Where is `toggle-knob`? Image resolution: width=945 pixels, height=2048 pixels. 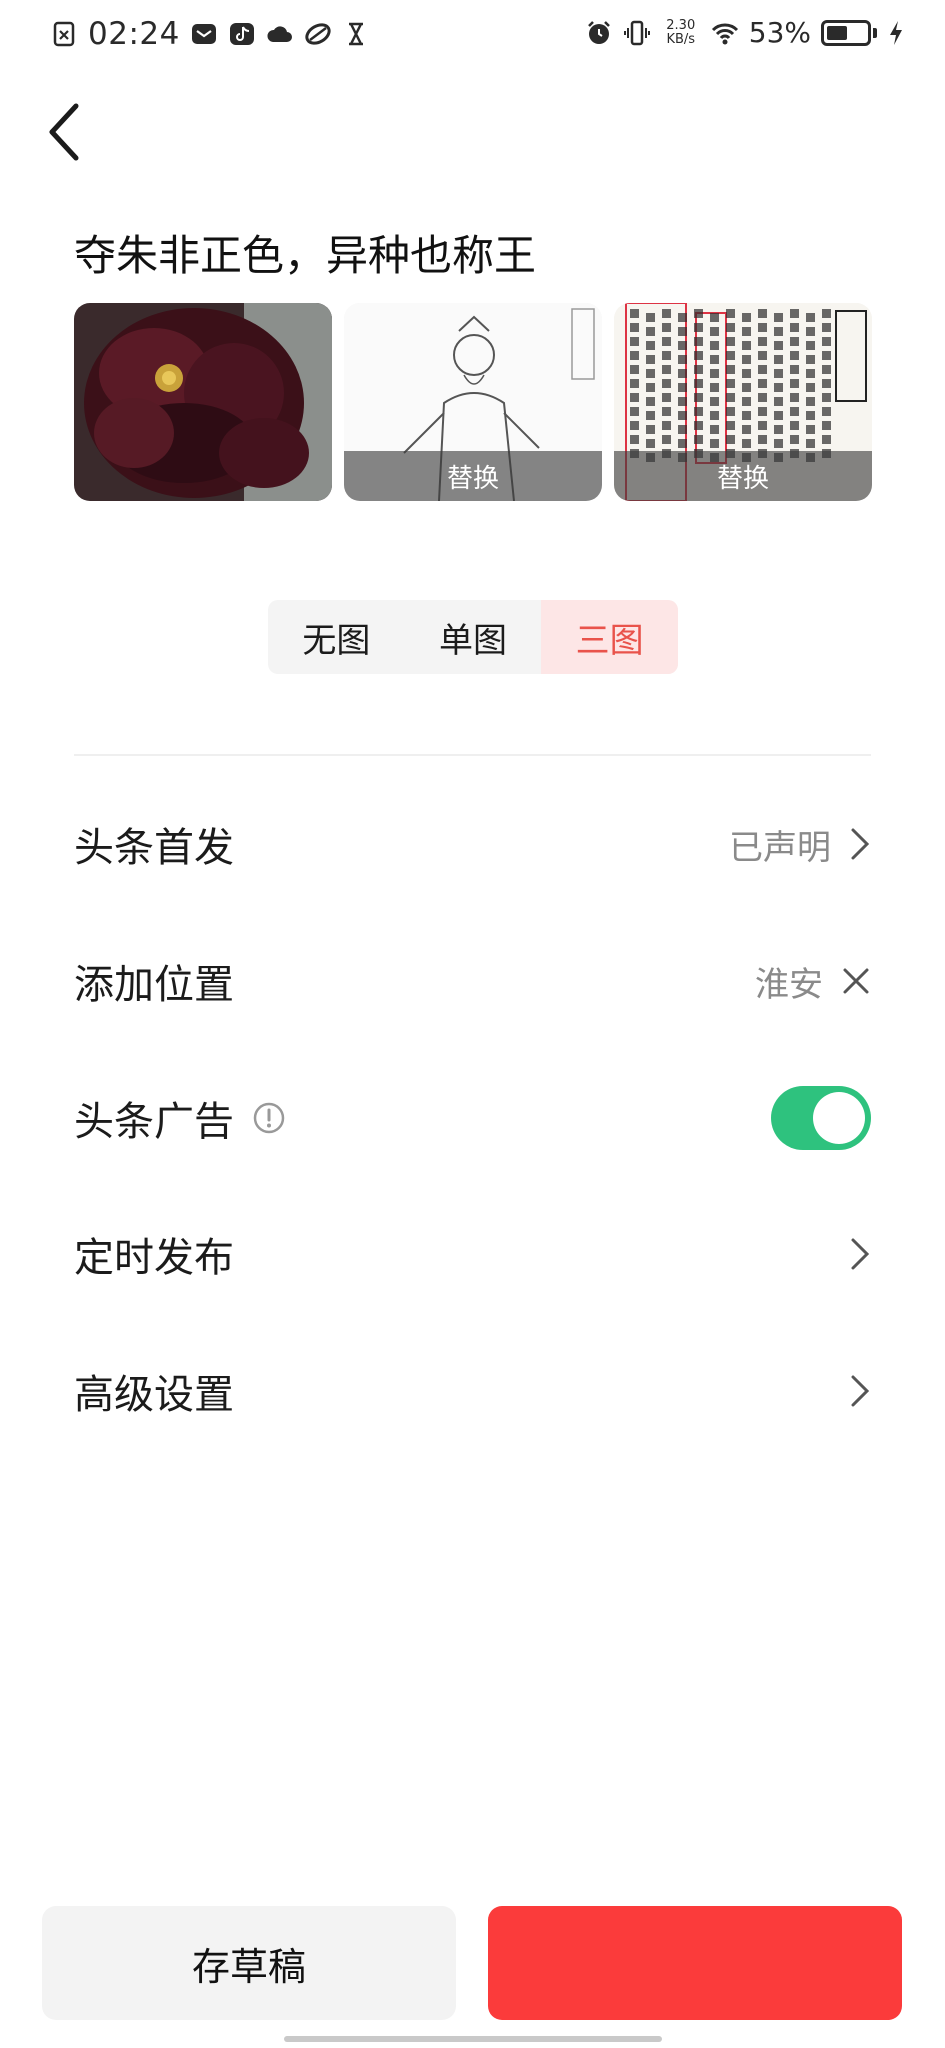 toggle-knob is located at coordinates (839, 1118).